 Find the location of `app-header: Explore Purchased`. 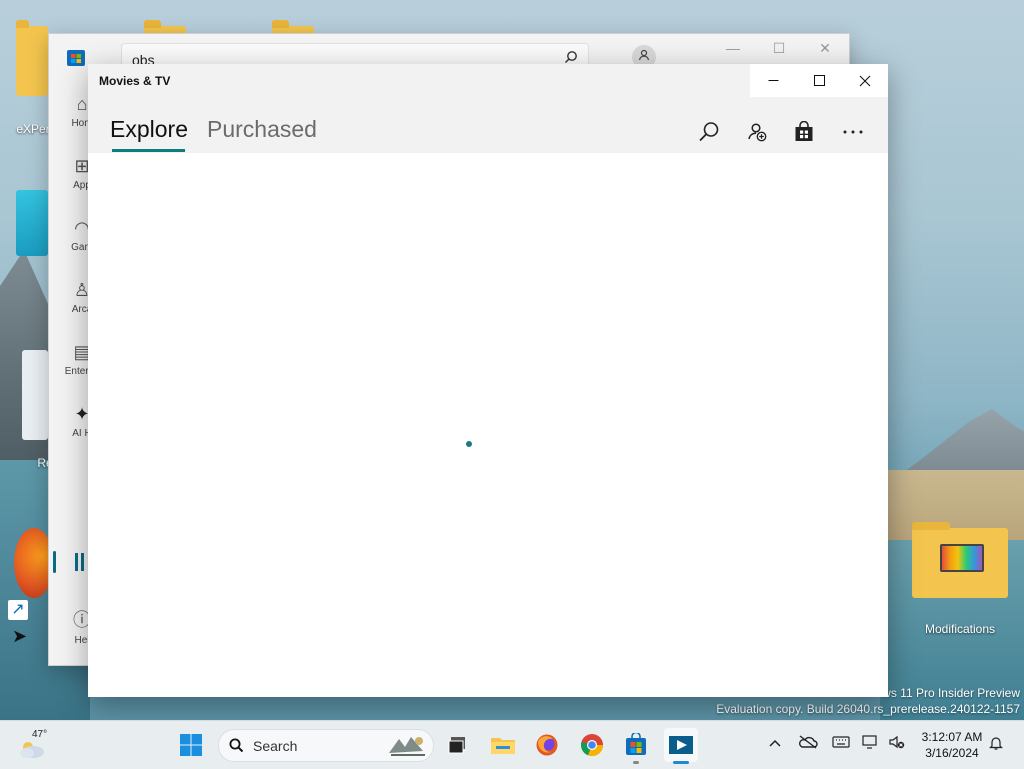

app-header: Explore Purchased is located at coordinates (488, 125).